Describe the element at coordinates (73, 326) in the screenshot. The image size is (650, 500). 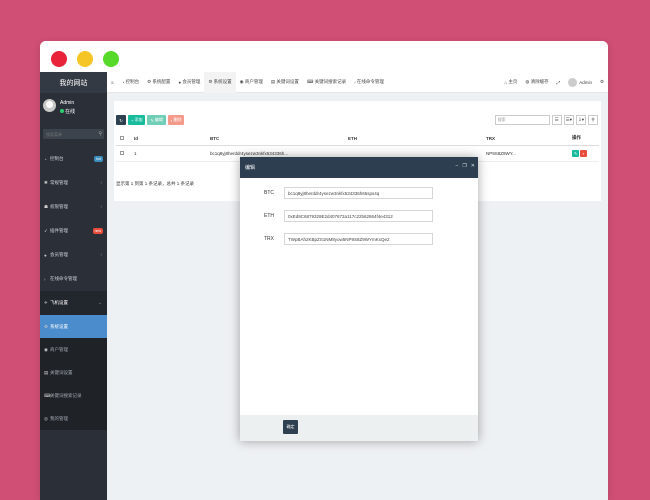
I see `sidebar-item-system-settings: ⚙ 系统设置` at that location.